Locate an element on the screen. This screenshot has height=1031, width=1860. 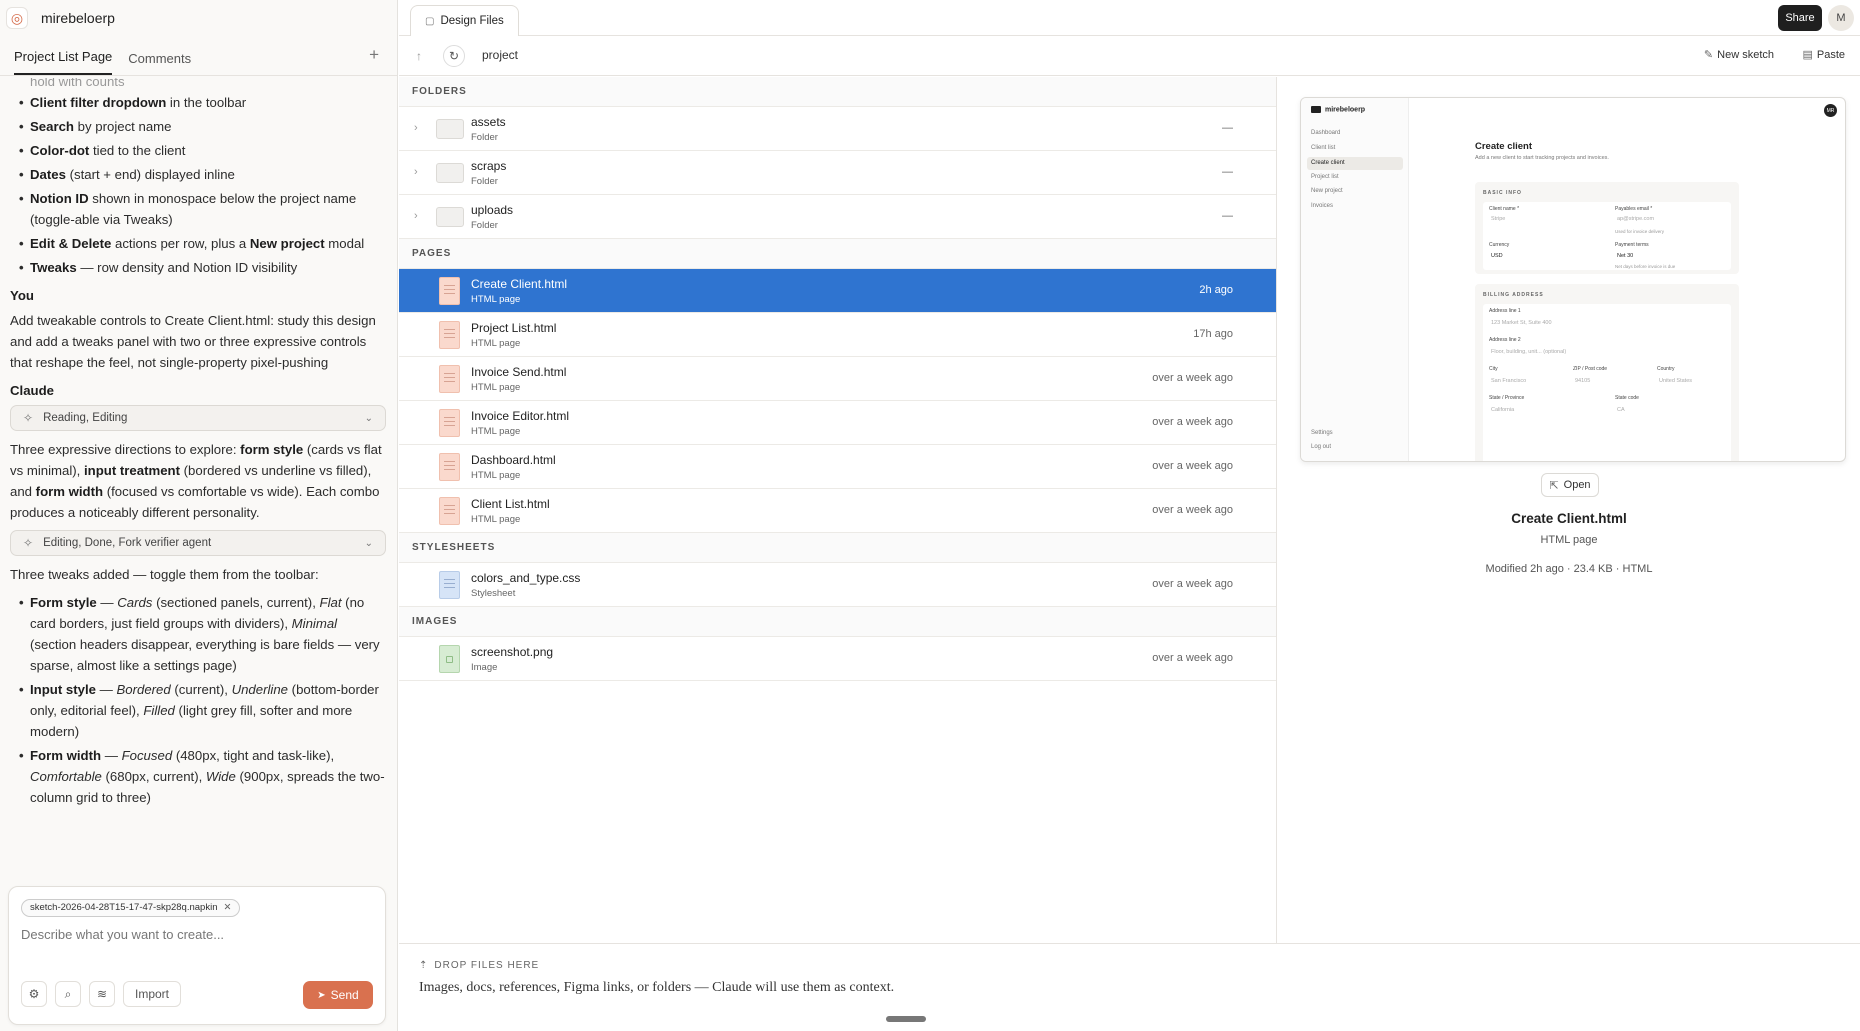
page-row: Project List.html HTML page 17h ago is located at coordinates (837, 335).